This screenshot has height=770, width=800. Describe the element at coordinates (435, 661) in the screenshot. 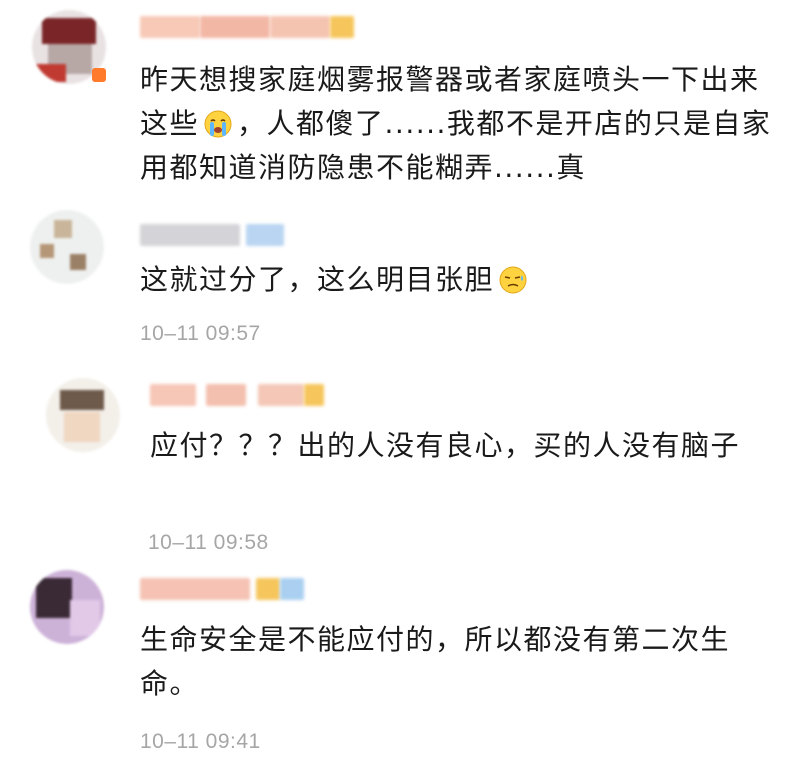

I see `comment-text: 生命安全是不能应付的，所以都没有第二次生命。` at that location.